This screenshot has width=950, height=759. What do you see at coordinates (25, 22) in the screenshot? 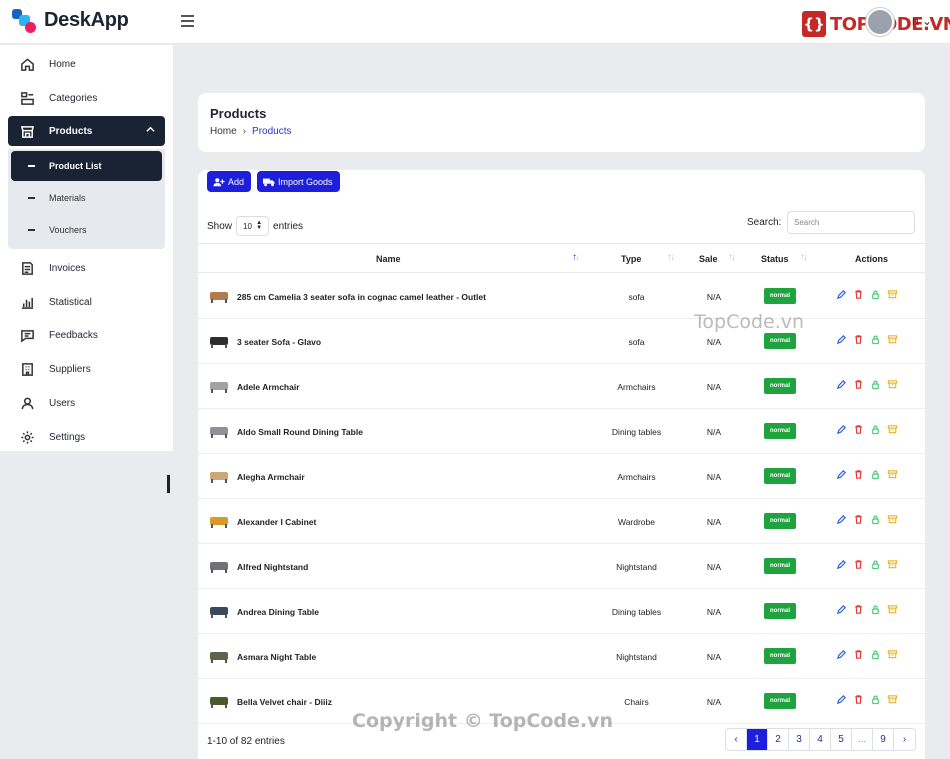
I see `app-logo-icon` at bounding box center [25, 22].